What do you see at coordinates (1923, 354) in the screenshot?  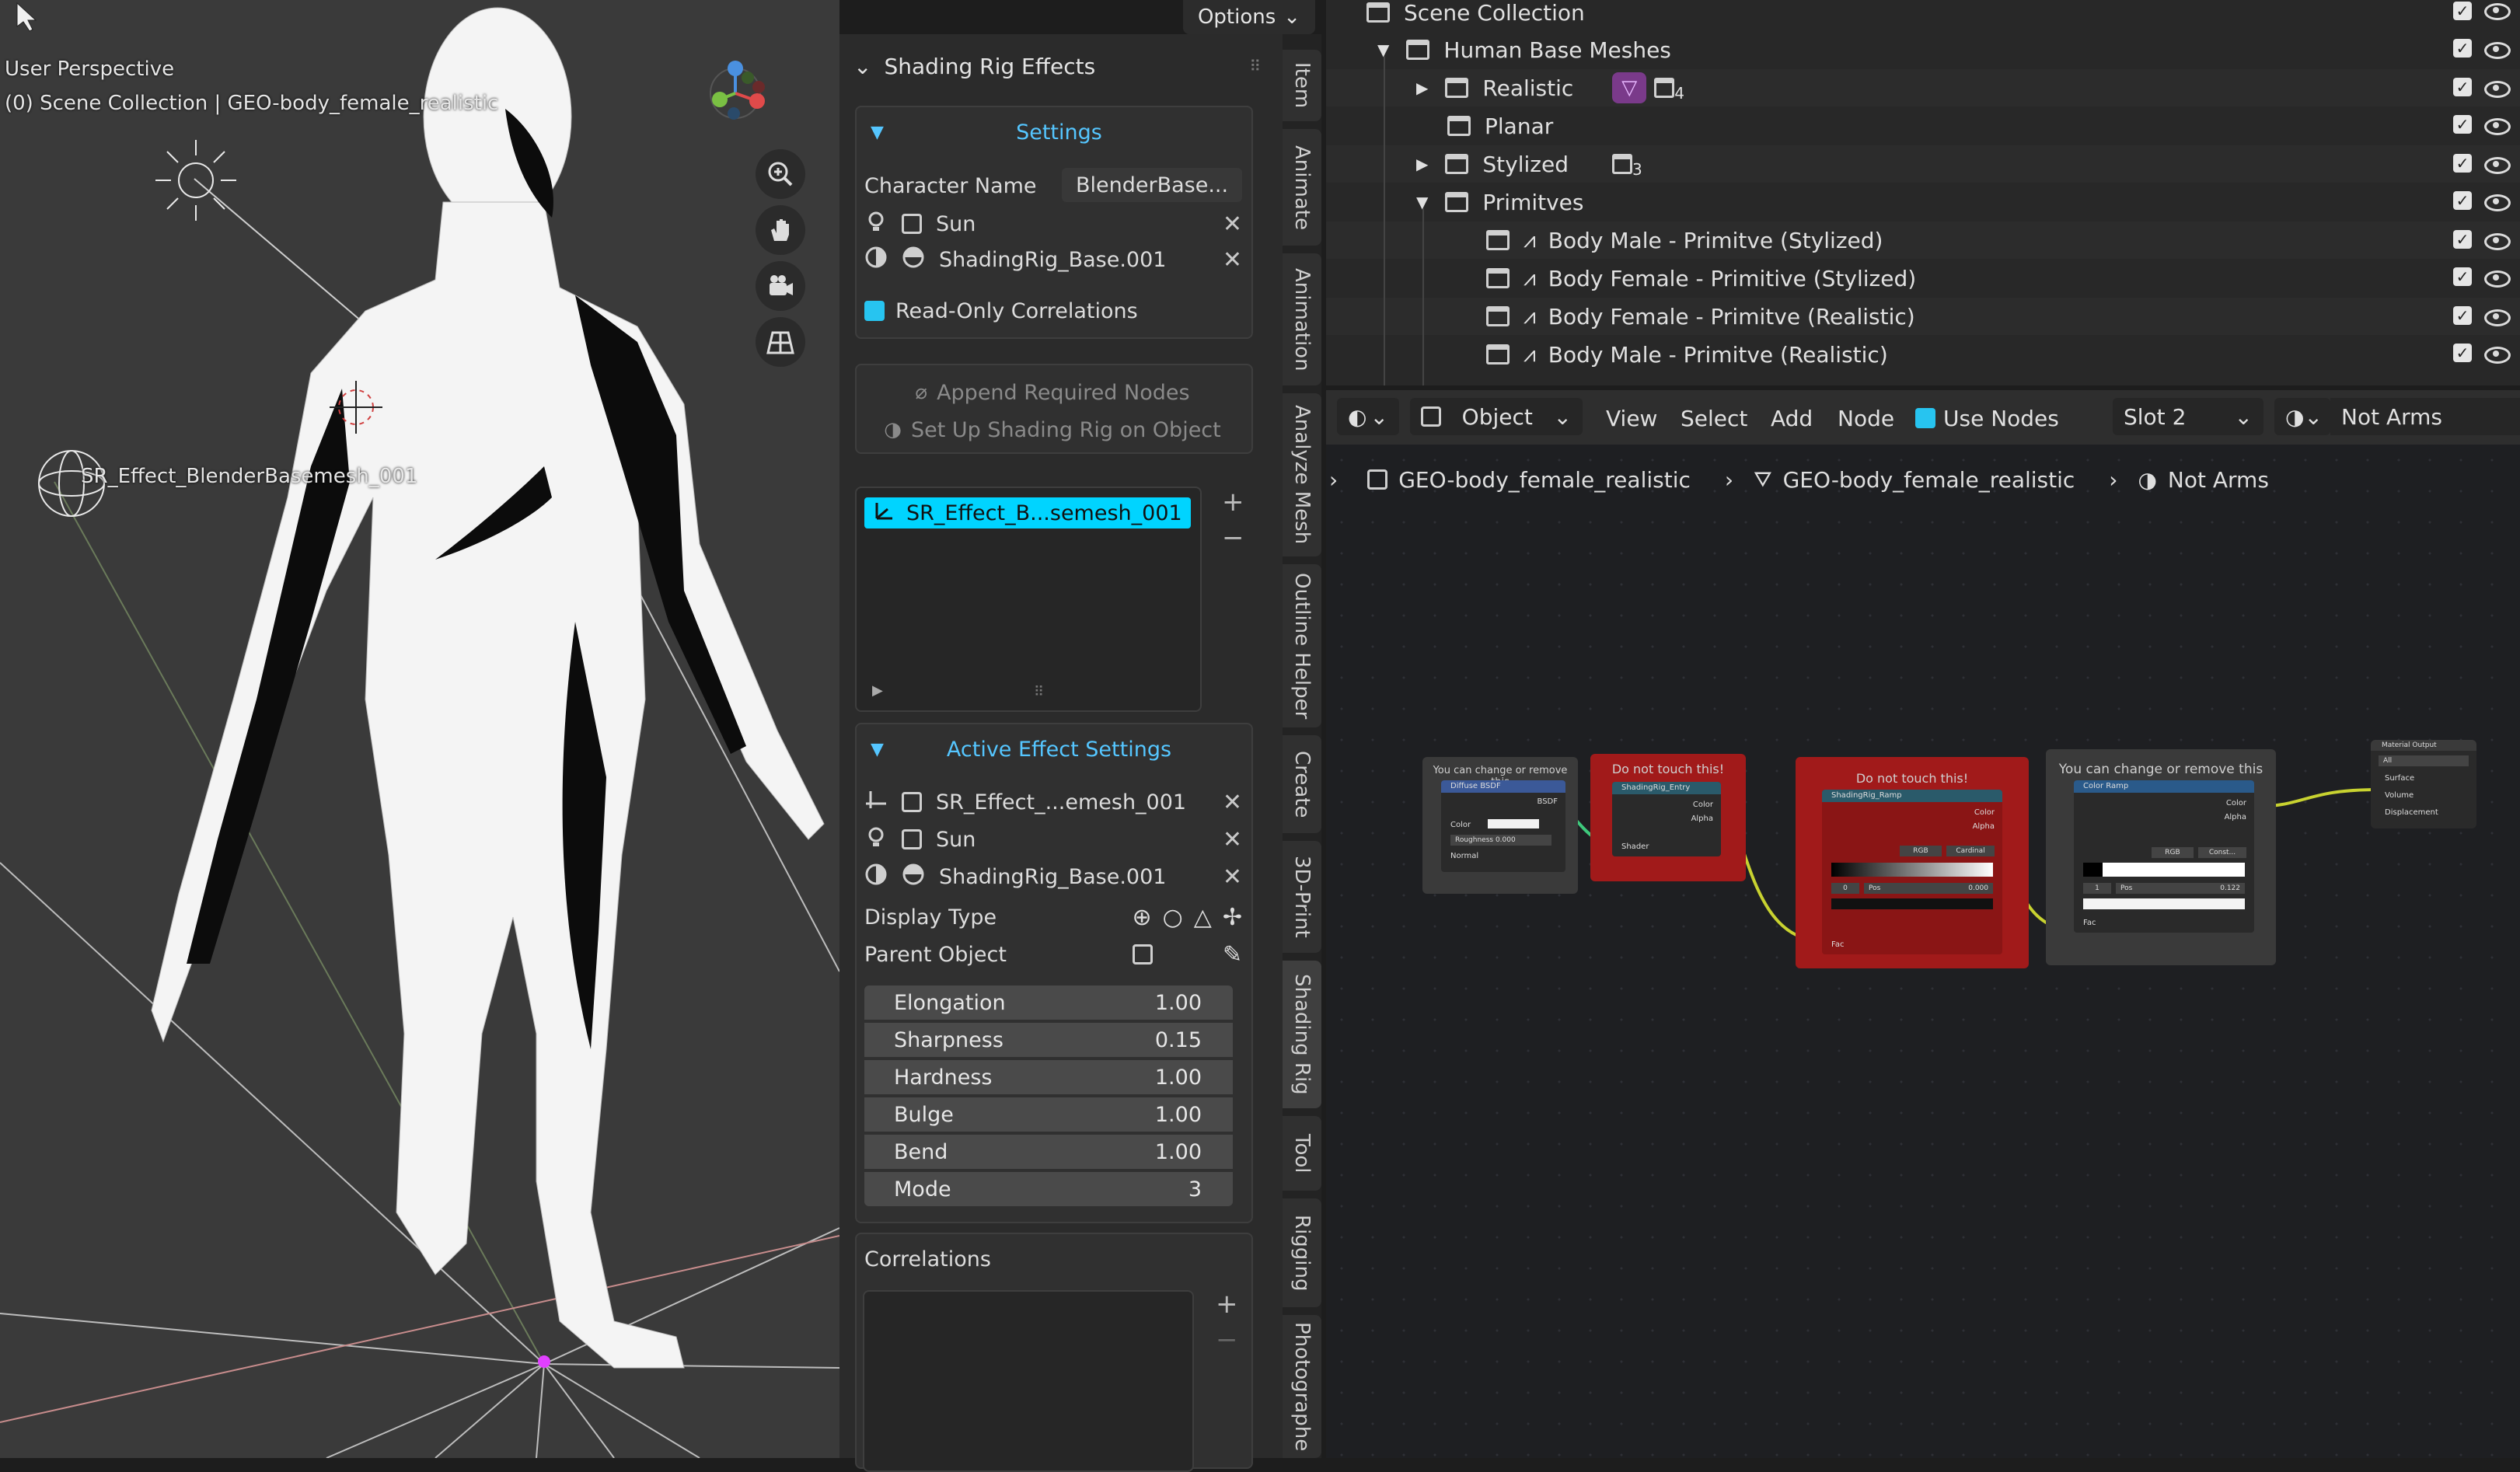 I see `outliner-row-body-male-realistic: ⩘ Body Male - Primitve (Realistic)` at bounding box center [1923, 354].